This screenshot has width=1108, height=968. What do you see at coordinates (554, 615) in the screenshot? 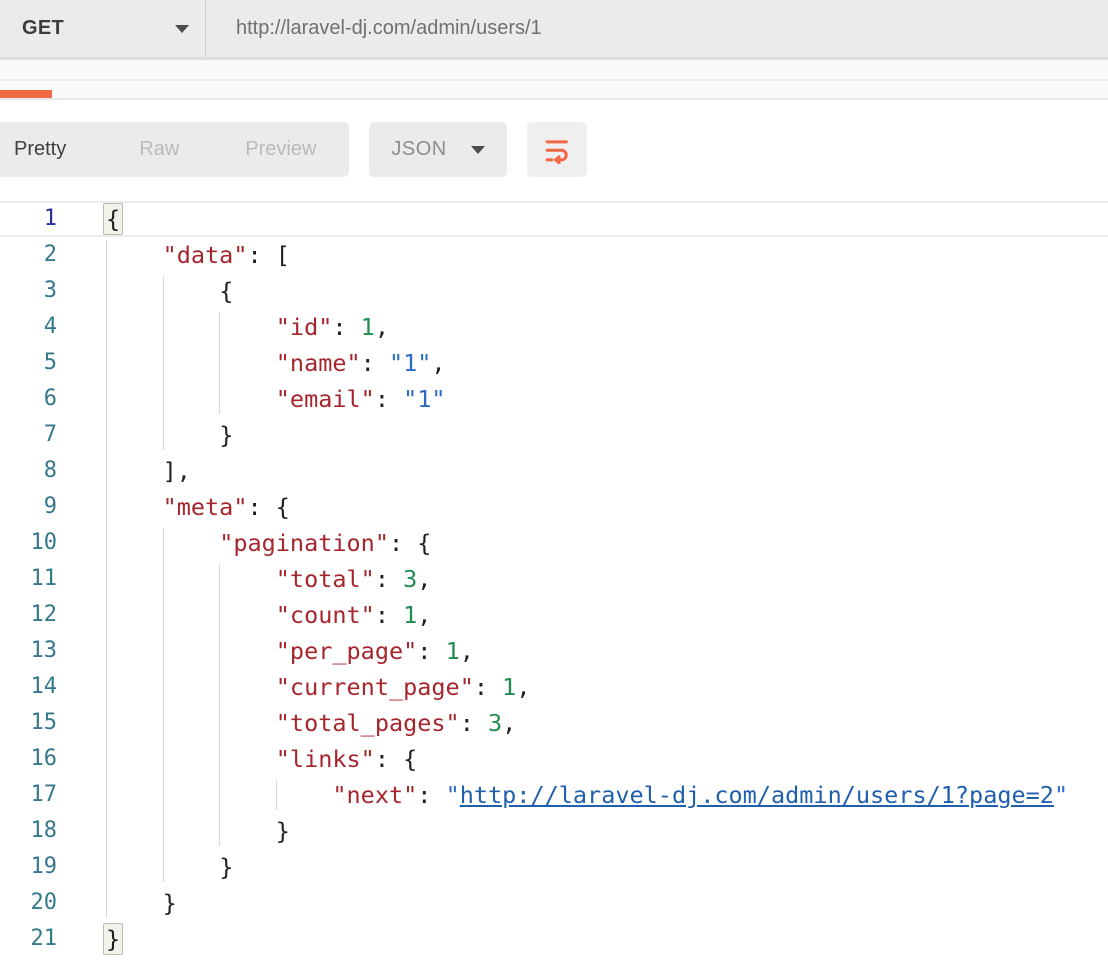
I see `code-line: 12 "count": 1,` at bounding box center [554, 615].